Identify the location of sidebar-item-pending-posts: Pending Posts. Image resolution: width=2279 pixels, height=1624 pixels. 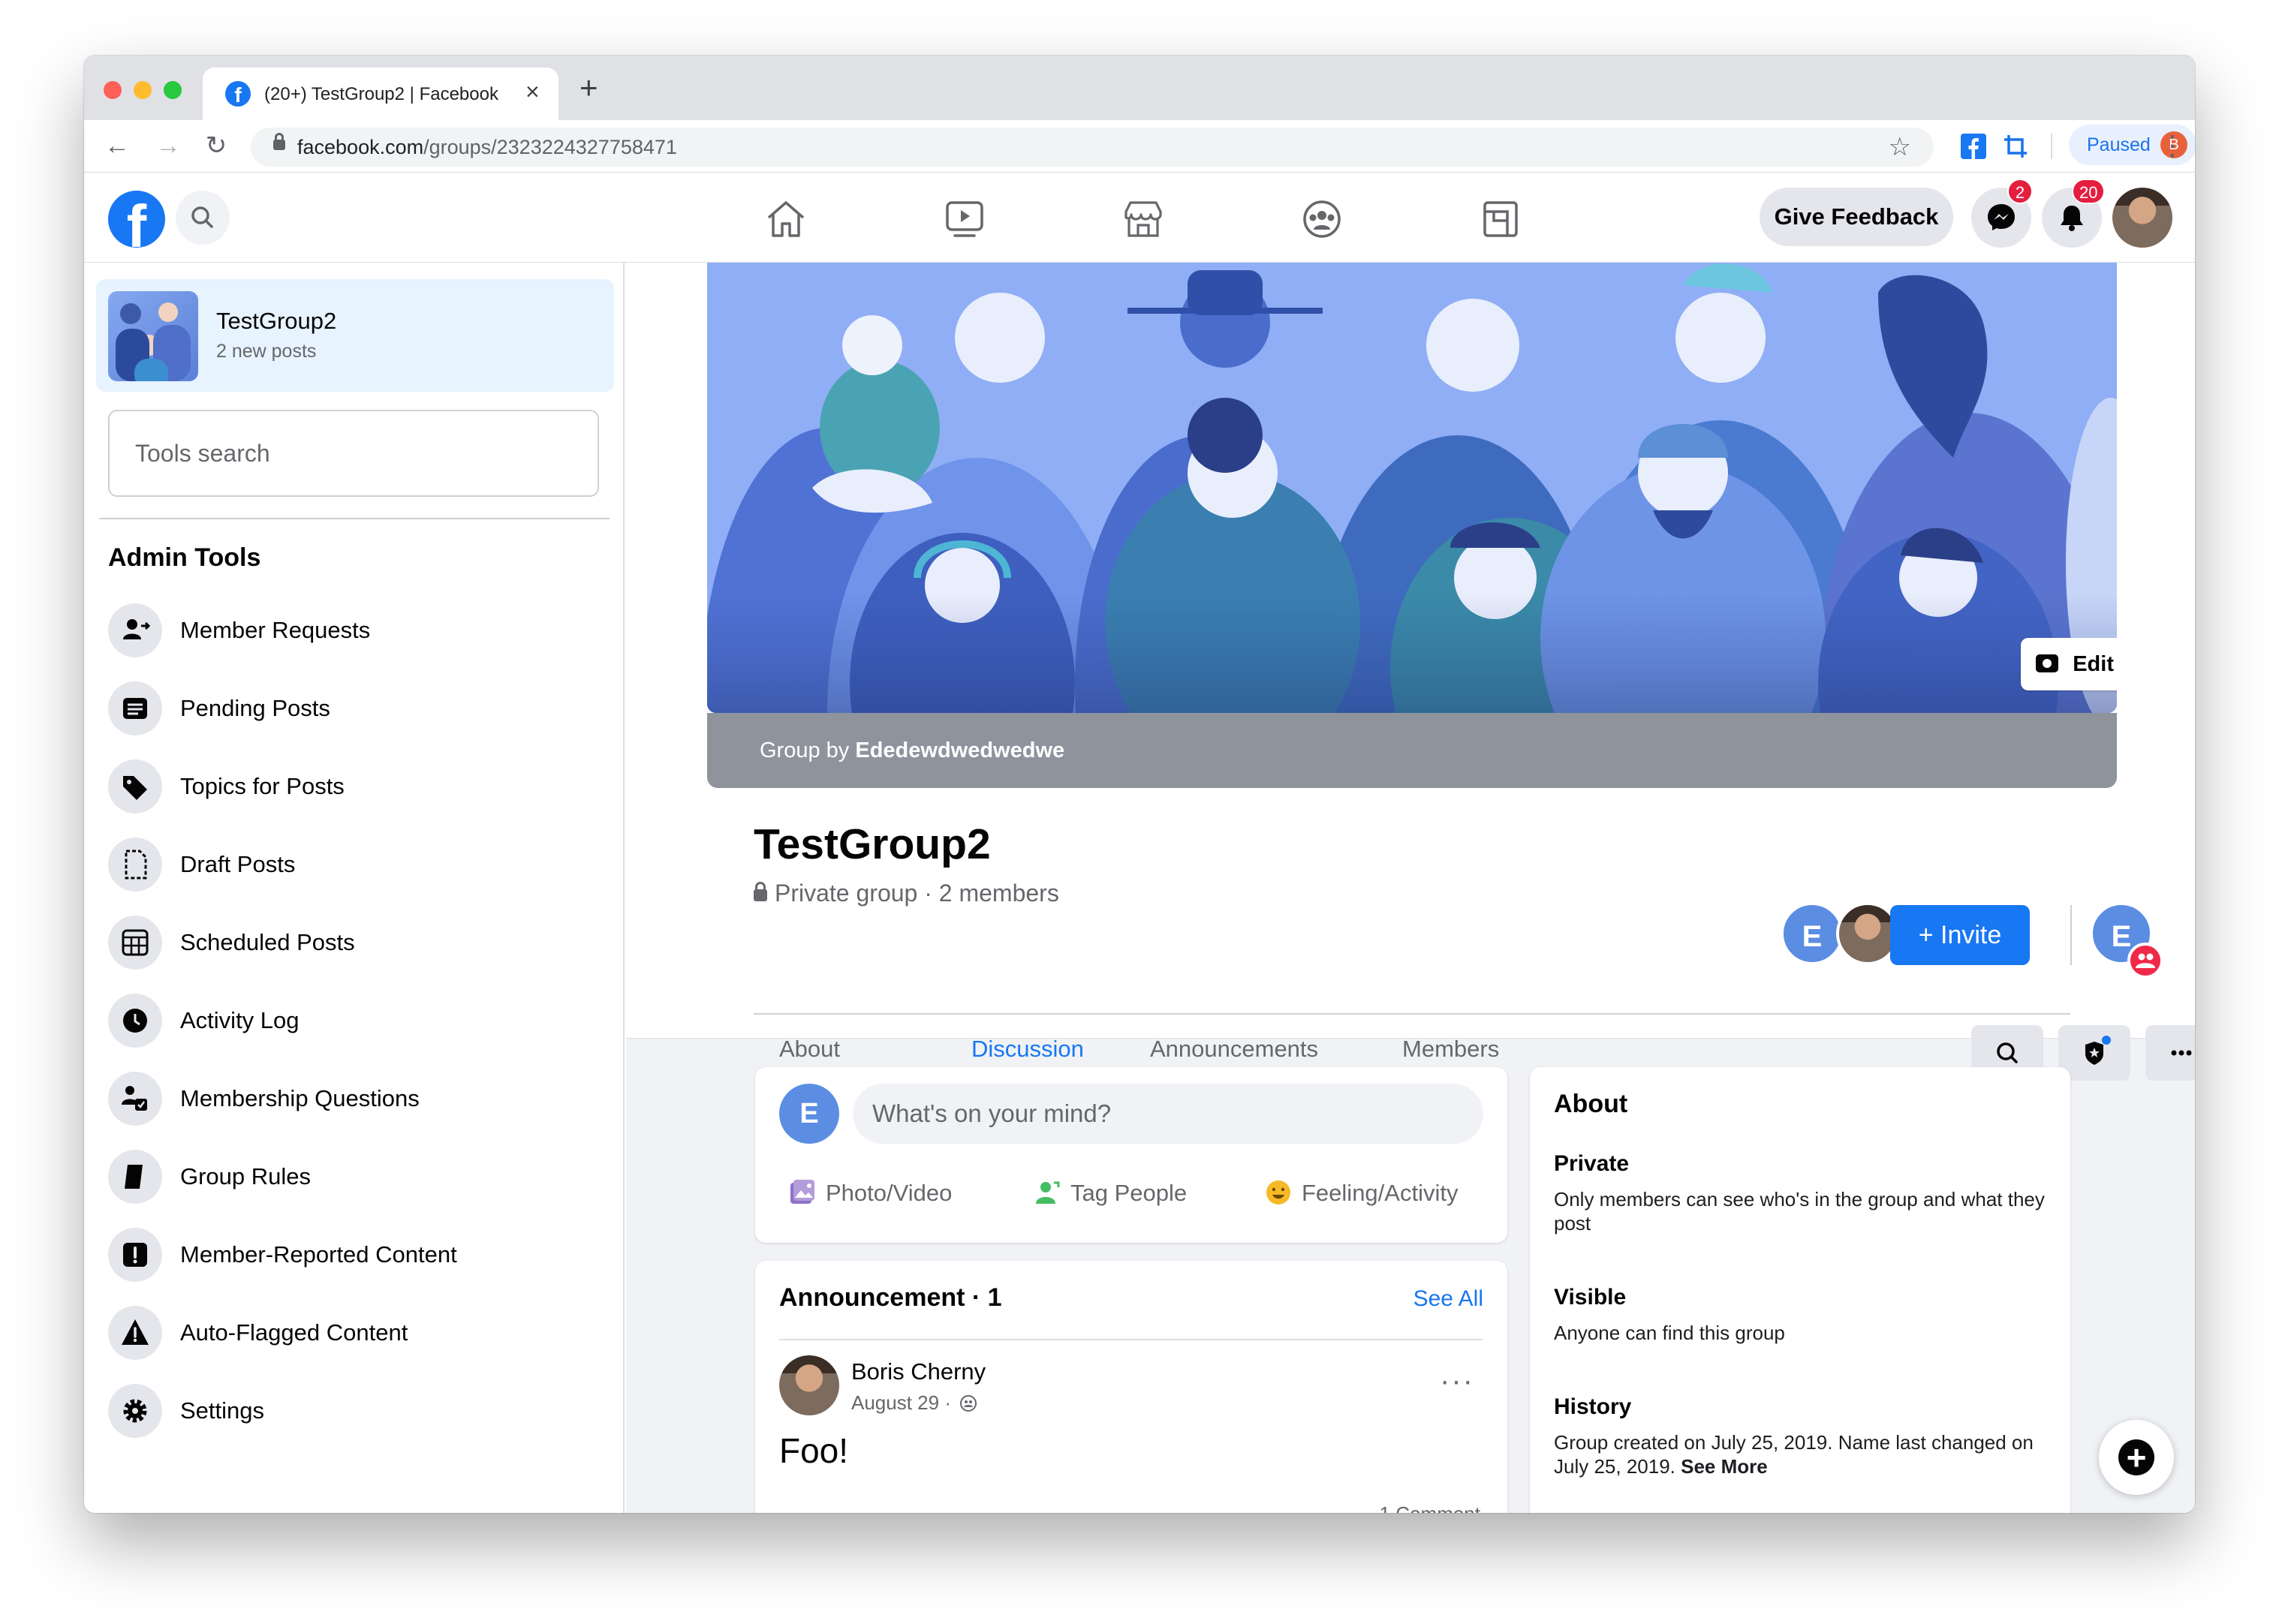
(356, 708).